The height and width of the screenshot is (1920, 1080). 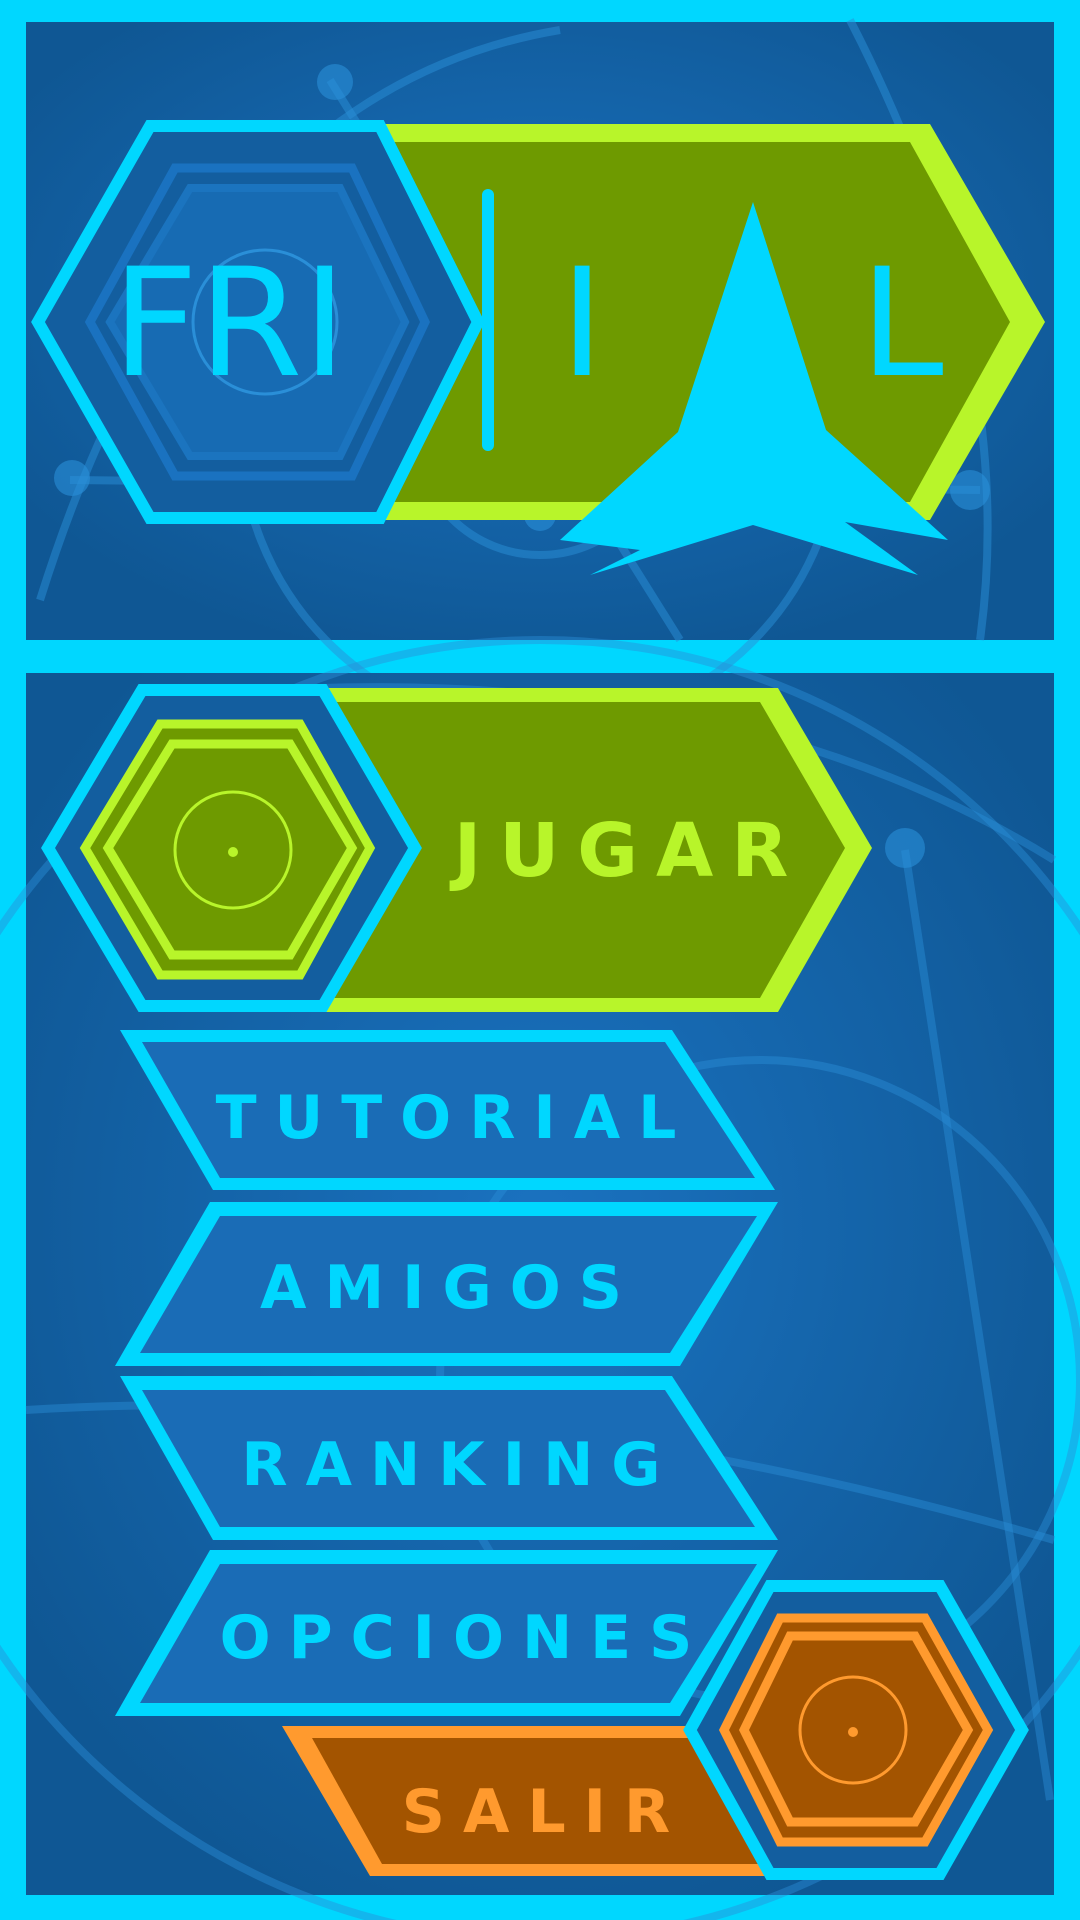 I want to click on tutorial-button: TUTORIAL, so click(x=447, y=1110).